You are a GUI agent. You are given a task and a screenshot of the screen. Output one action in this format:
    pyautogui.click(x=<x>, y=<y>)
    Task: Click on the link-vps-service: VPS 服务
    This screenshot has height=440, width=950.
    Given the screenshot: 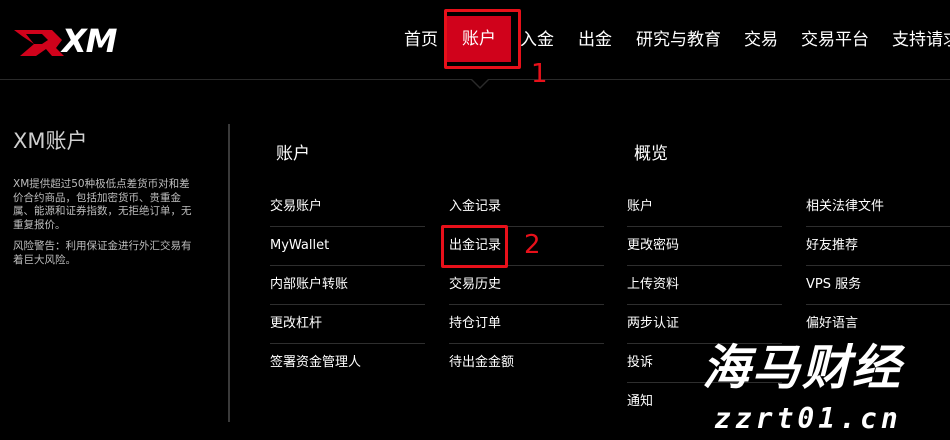 What is the action you would take?
    pyautogui.click(x=878, y=285)
    